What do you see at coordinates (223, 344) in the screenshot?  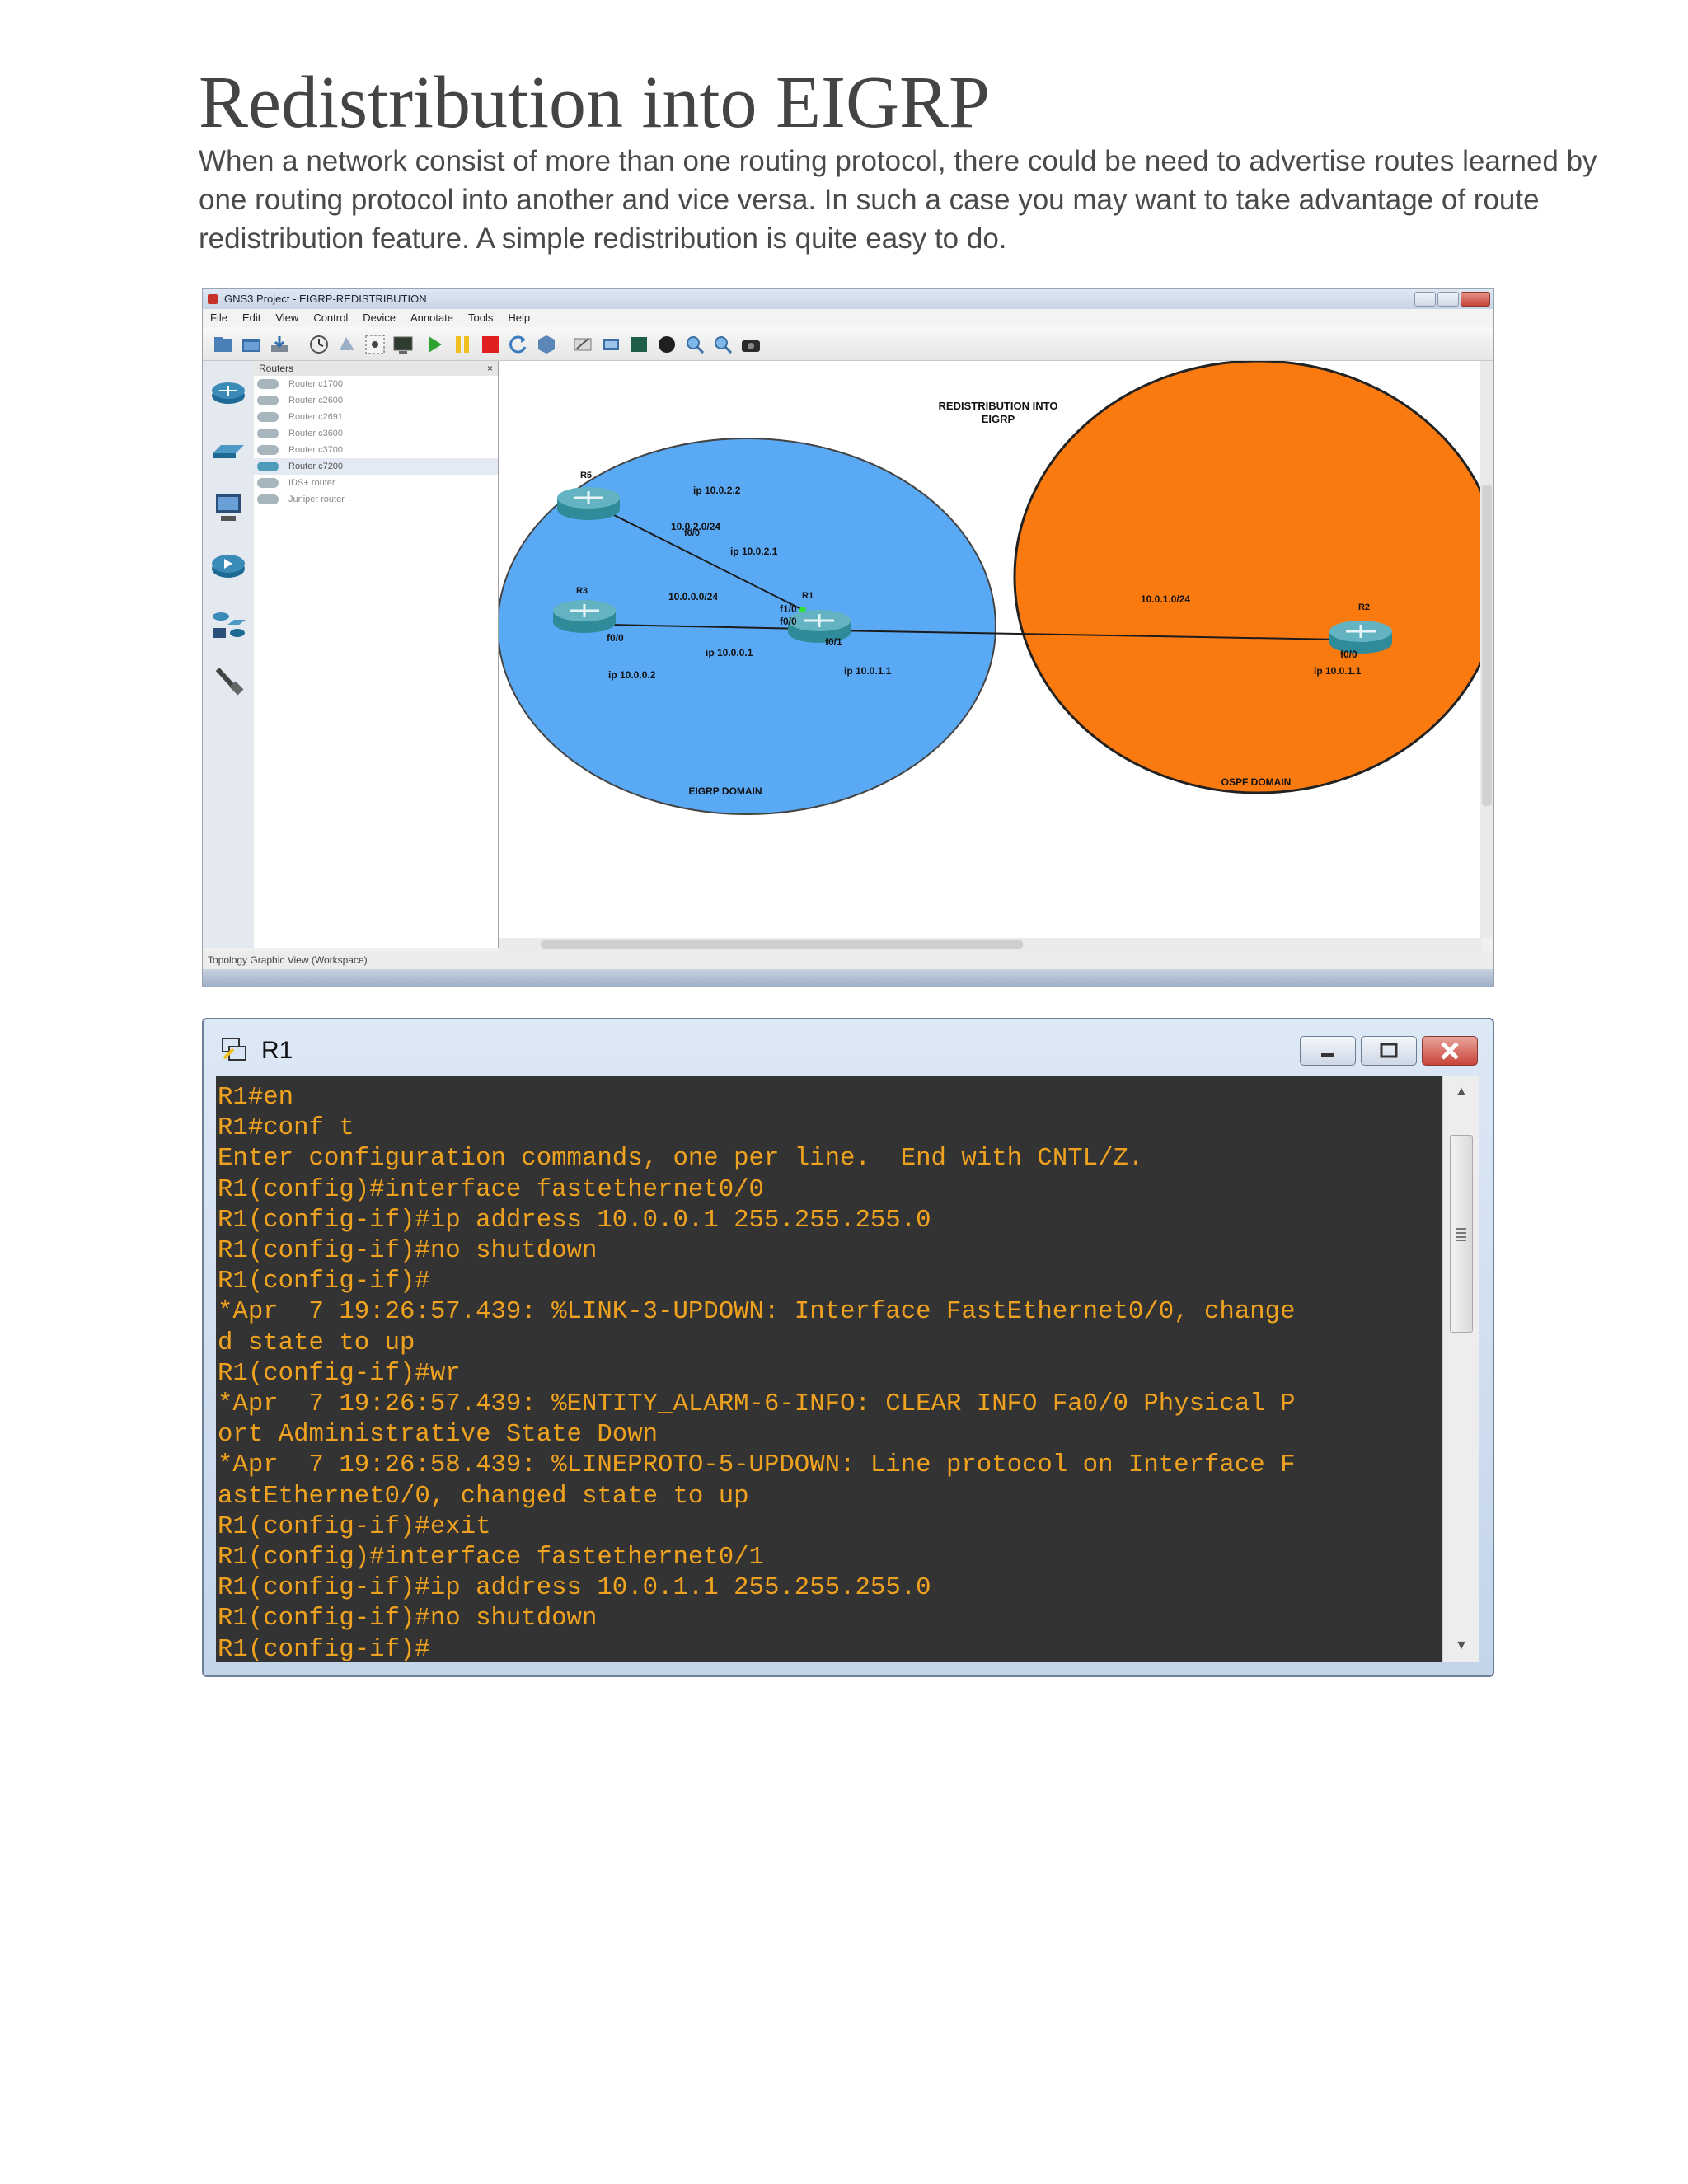 I see `new-project-icon` at bounding box center [223, 344].